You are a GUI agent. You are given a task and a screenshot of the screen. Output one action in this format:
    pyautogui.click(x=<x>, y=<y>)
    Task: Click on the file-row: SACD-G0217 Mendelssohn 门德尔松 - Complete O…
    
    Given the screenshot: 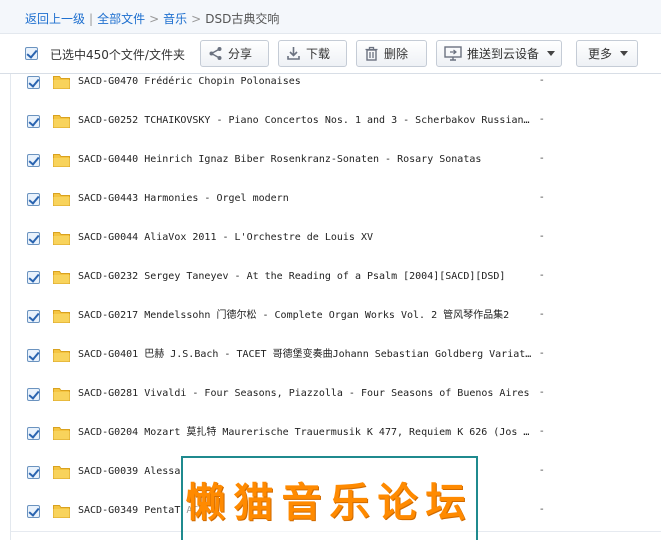 What is the action you would take?
    pyautogui.click(x=336, y=317)
    